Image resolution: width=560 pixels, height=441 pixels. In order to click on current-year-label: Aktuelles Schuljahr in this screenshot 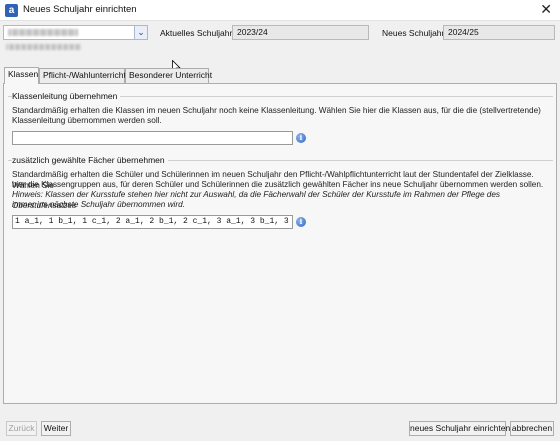, I will do `click(196, 33)`.